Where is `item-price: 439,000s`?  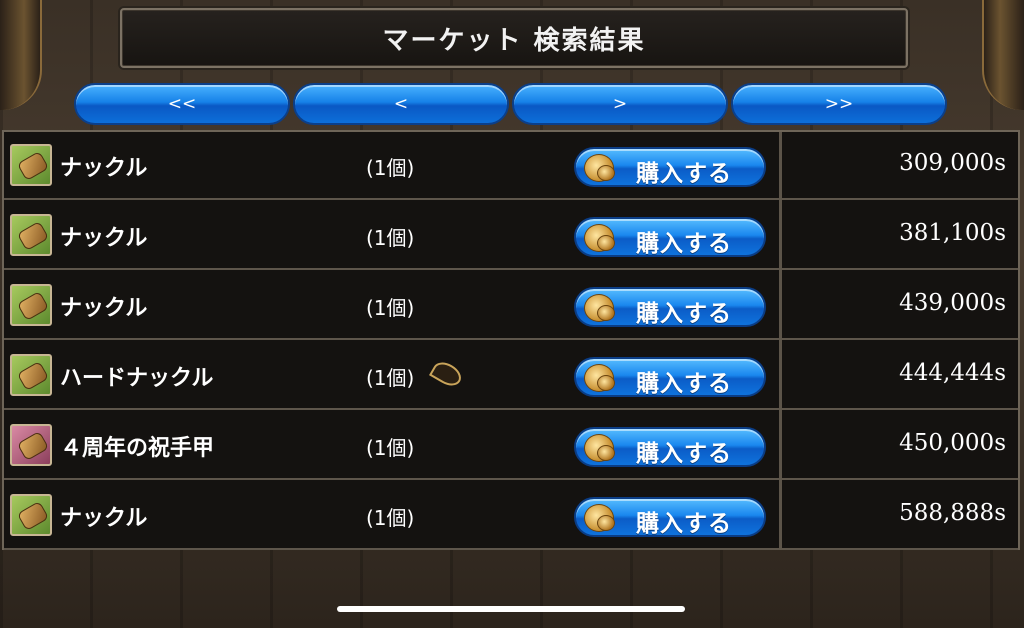
item-price: 439,000s is located at coordinates (952, 303).